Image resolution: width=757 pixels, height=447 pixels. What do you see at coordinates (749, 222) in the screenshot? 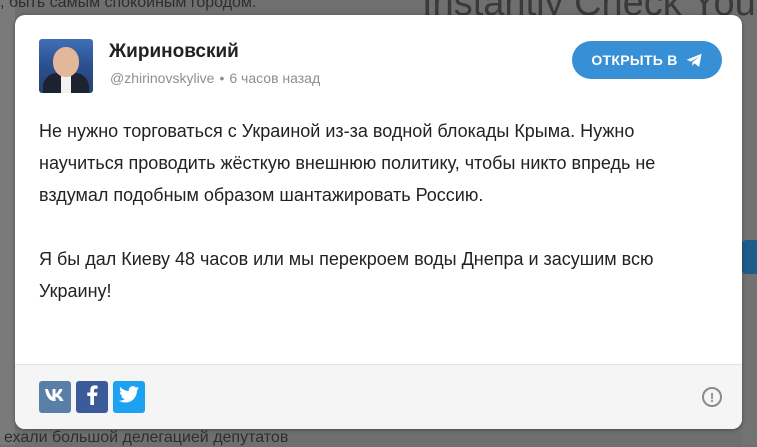
I see `background-right-column` at bounding box center [749, 222].